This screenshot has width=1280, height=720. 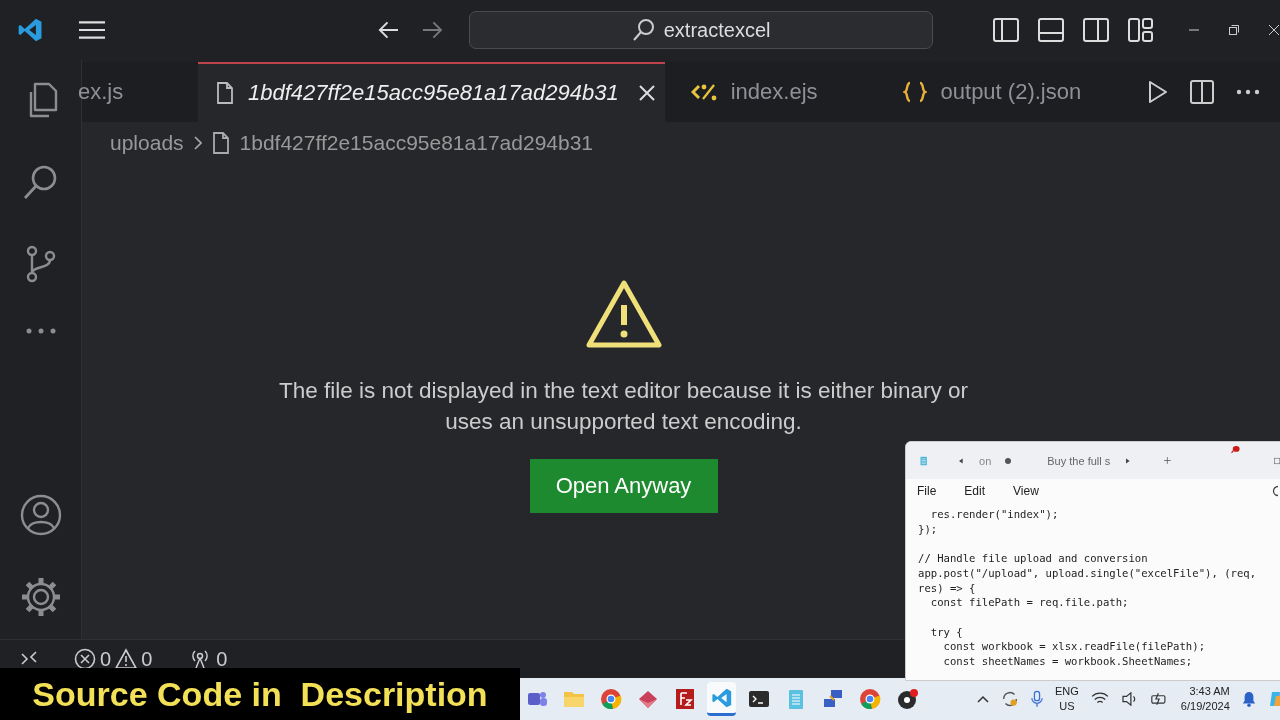 I want to click on error-count: 0, so click(x=106, y=659).